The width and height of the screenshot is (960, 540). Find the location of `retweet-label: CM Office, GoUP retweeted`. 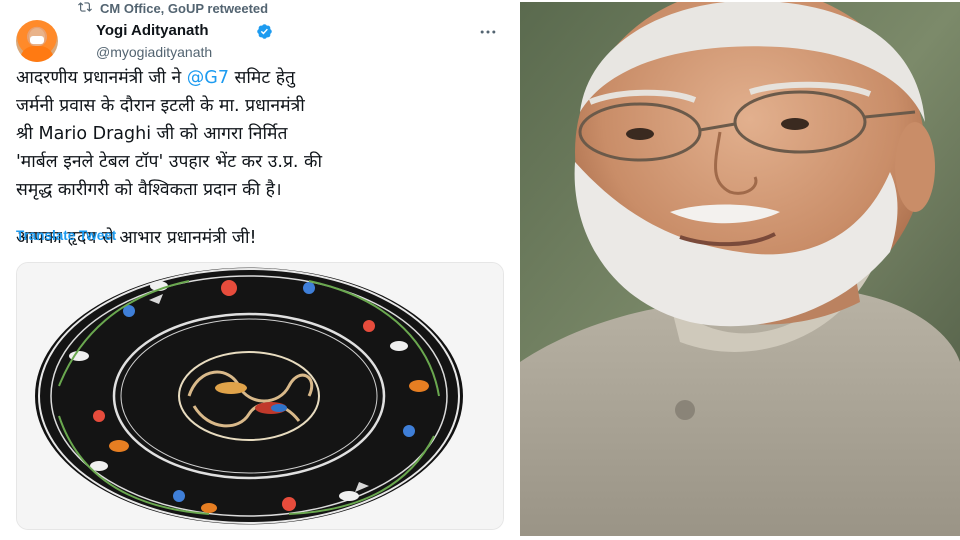

retweet-label: CM Office, GoUP retweeted is located at coordinates (184, 8).